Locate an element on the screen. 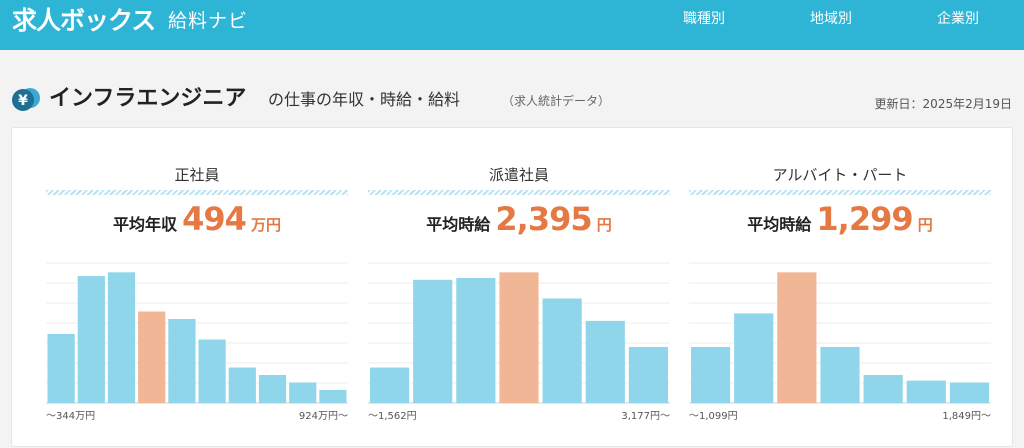  page-title-note: （求人統計データ） is located at coordinates (556, 101).